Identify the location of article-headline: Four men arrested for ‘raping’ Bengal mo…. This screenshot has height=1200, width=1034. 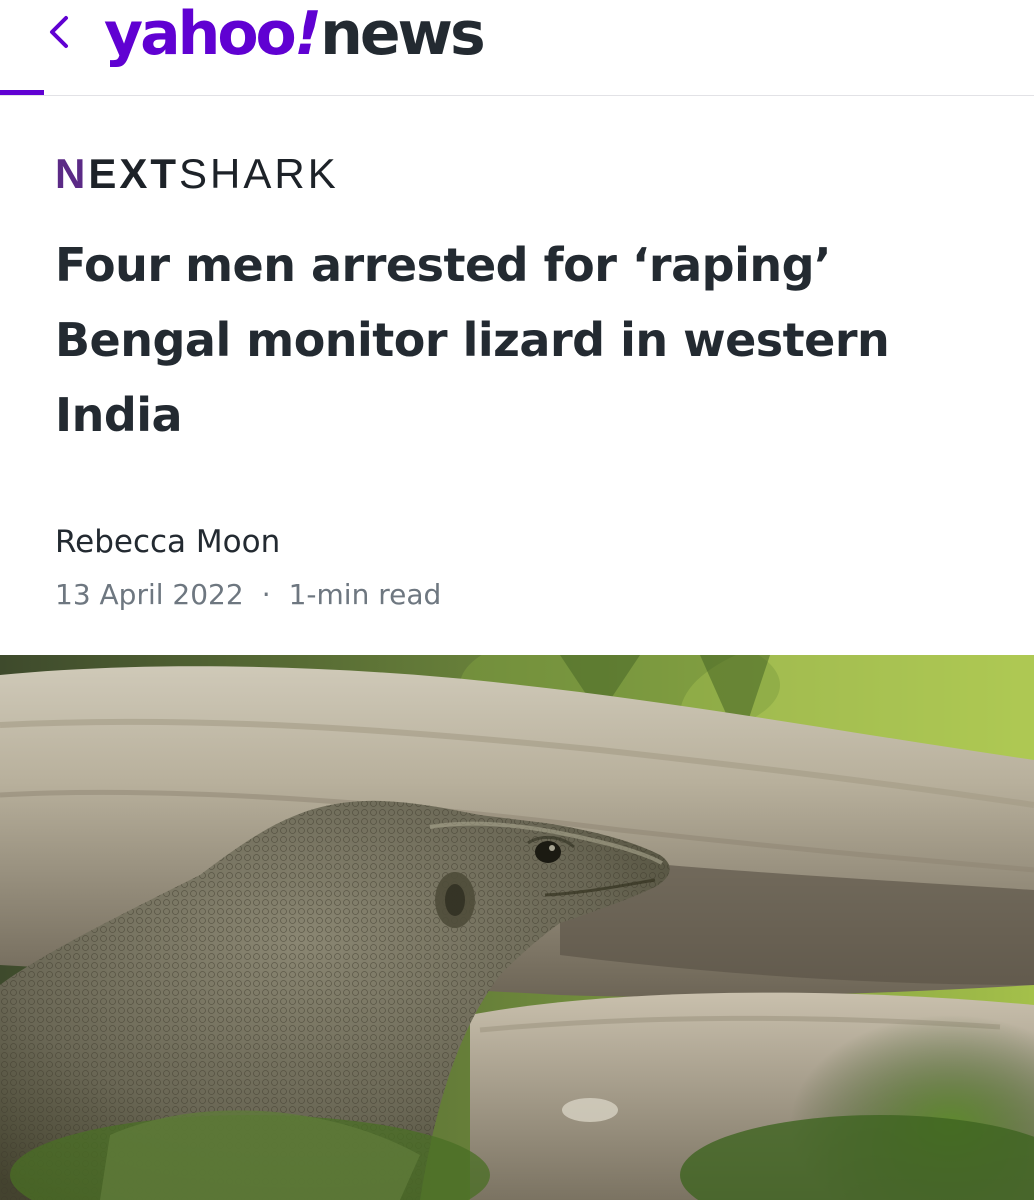
(472, 340).